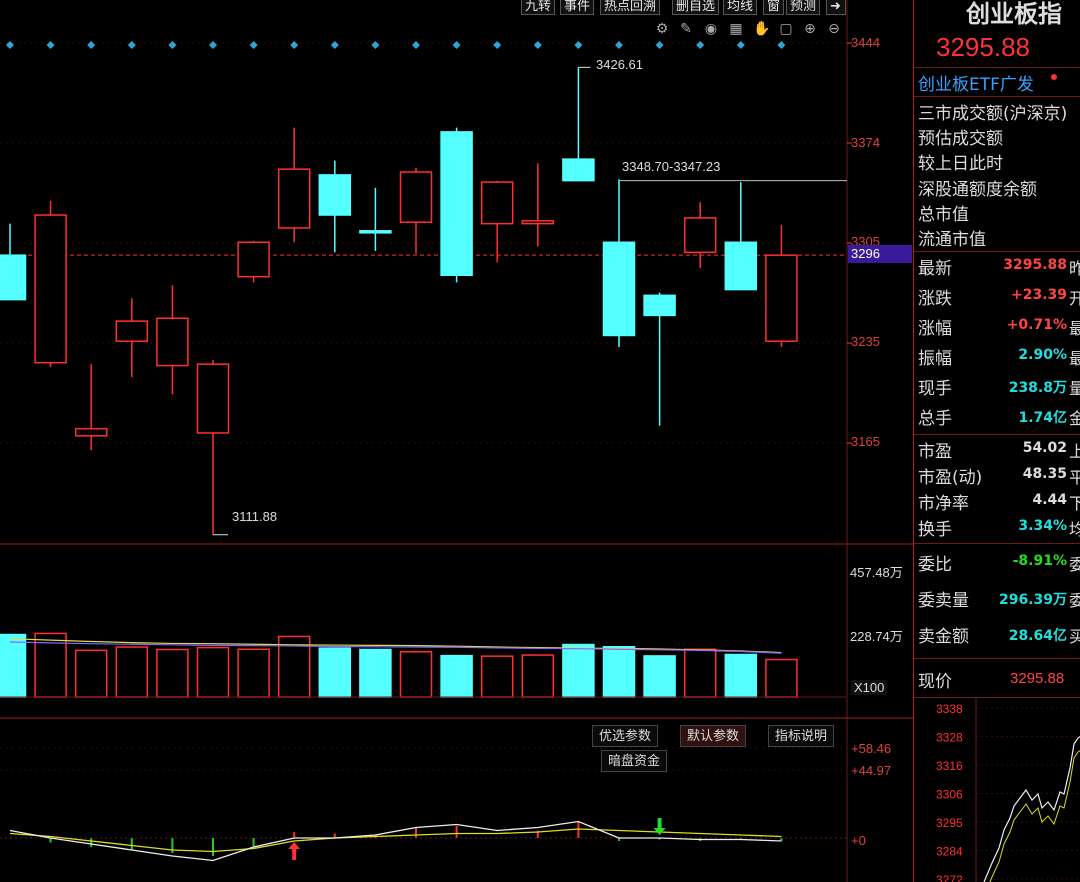 The image size is (1080, 882). Describe the element at coordinates (949, 738) in the screenshot. I see `mini-price-tick: 3328` at that location.